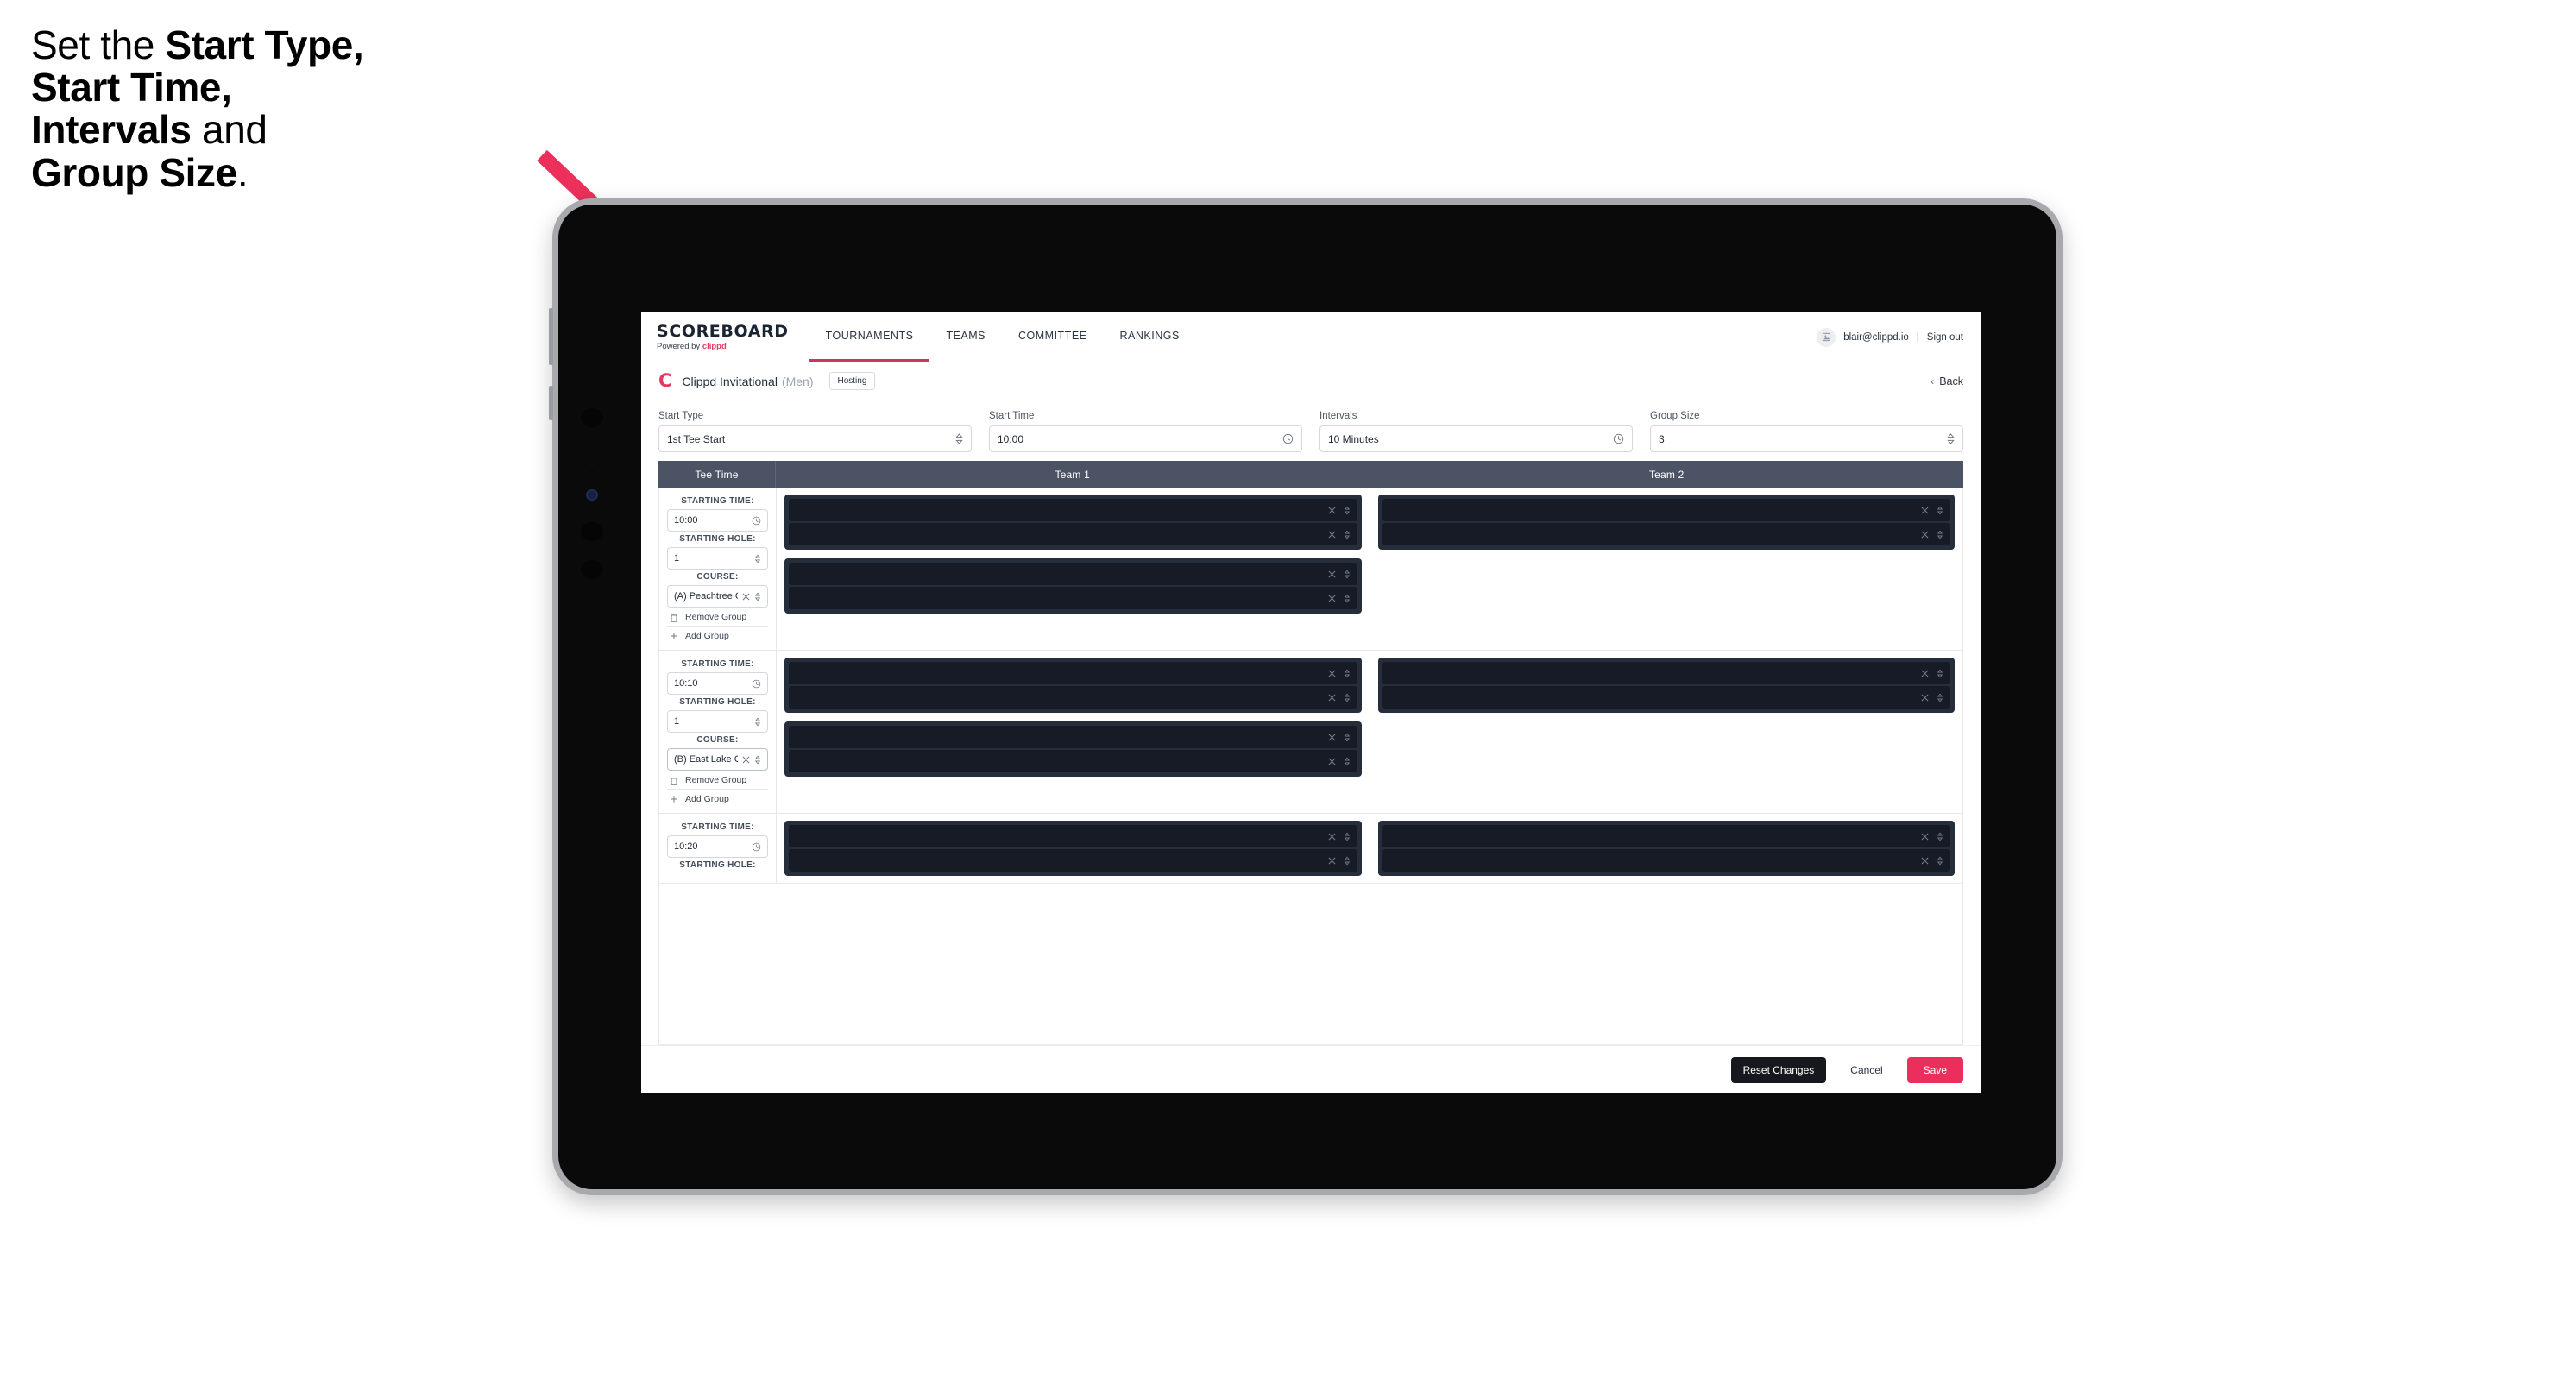  What do you see at coordinates (717, 521) in the screenshot?
I see `starting-time-input: 10:00` at bounding box center [717, 521].